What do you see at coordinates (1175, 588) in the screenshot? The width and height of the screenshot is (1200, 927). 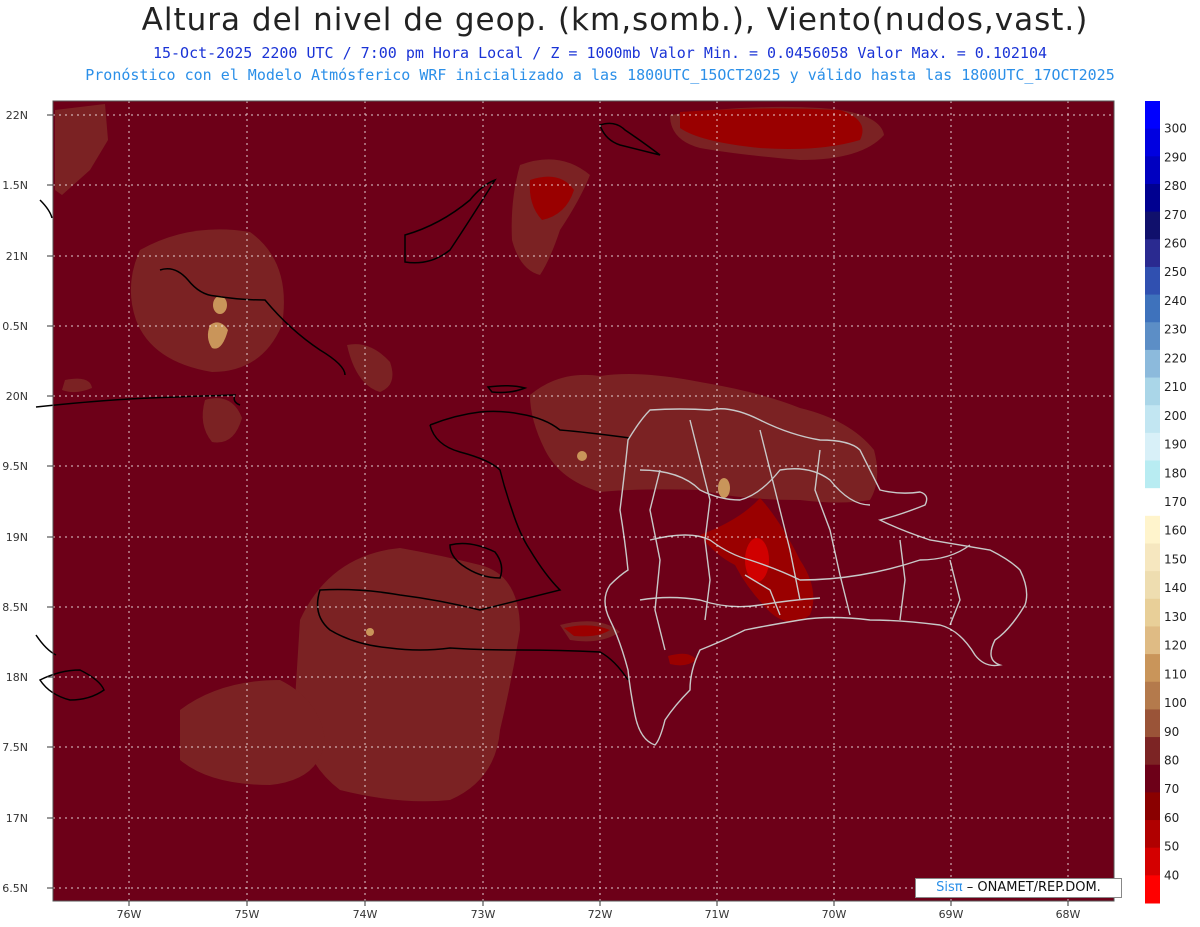 I see `colorbar-label: 140` at bounding box center [1175, 588].